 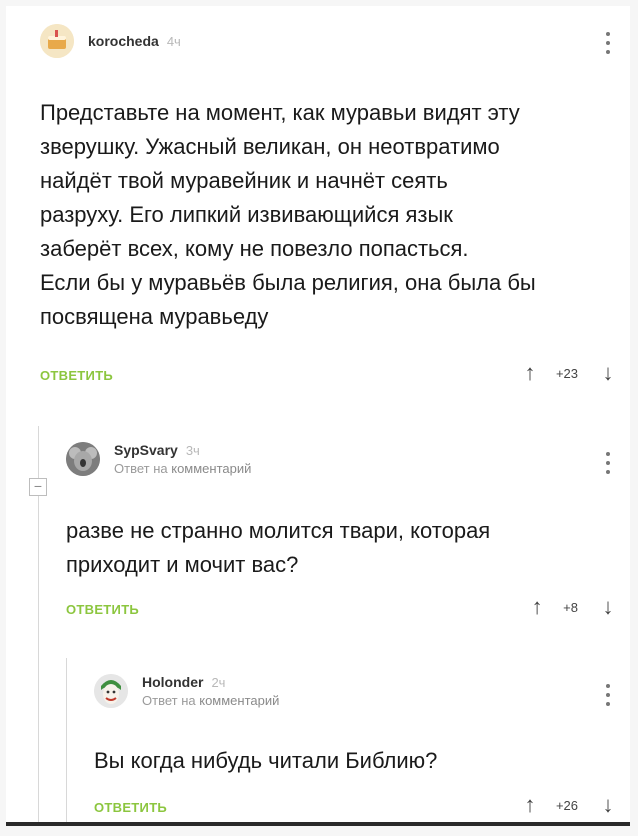 What do you see at coordinates (146, 450) in the screenshot?
I see `author-name: SypSvary` at bounding box center [146, 450].